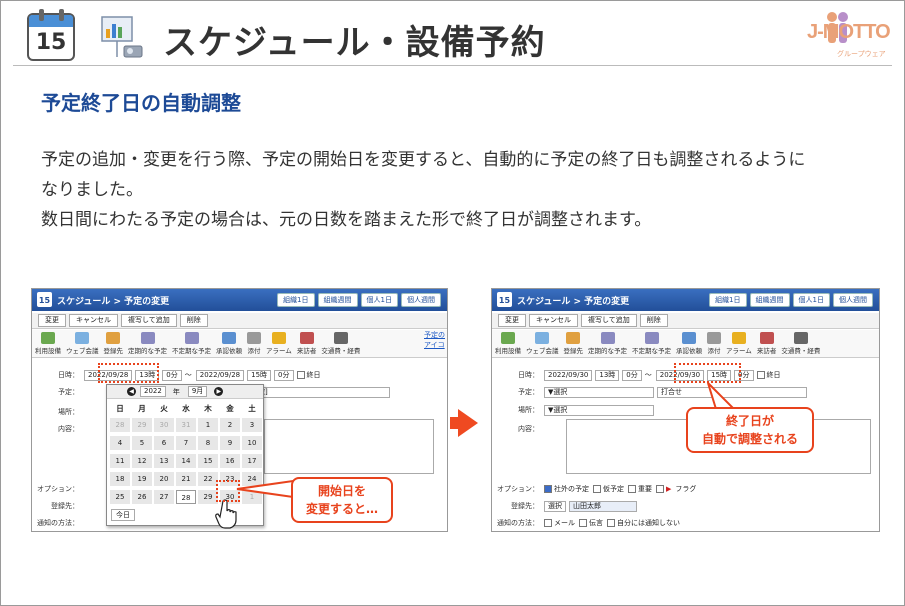  I want to click on calendar-day-cell: 14, so click(186, 461).